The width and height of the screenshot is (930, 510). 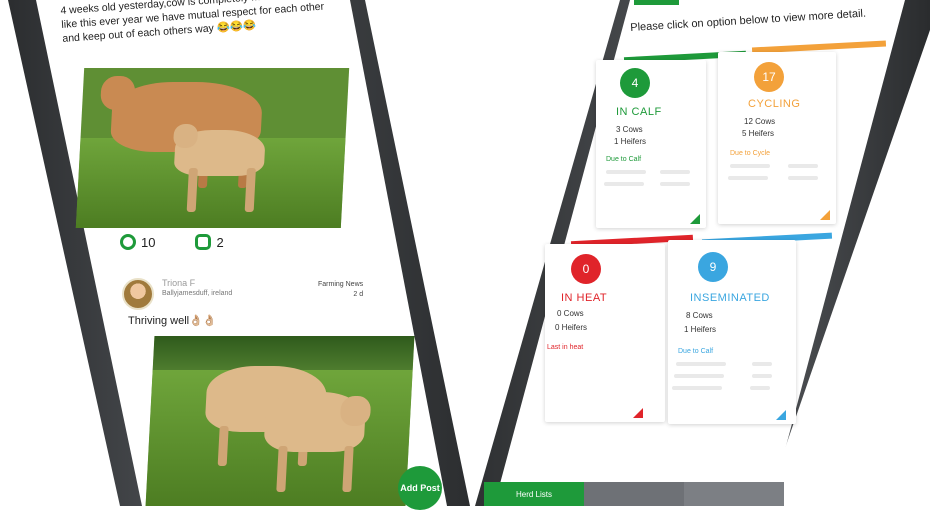 What do you see at coordinates (358, 294) in the screenshot?
I see `source-time: 2 d` at bounding box center [358, 294].